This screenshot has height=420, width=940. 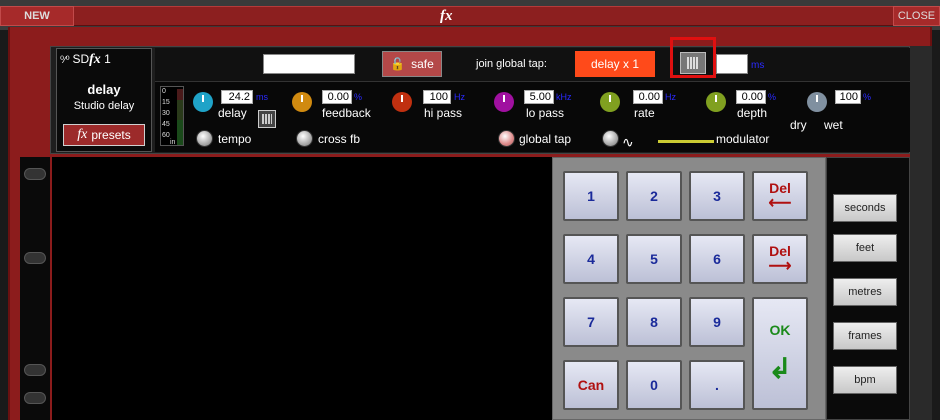 What do you see at coordinates (545, 113) in the screenshot?
I see `lo-pass-label: lo pass` at bounding box center [545, 113].